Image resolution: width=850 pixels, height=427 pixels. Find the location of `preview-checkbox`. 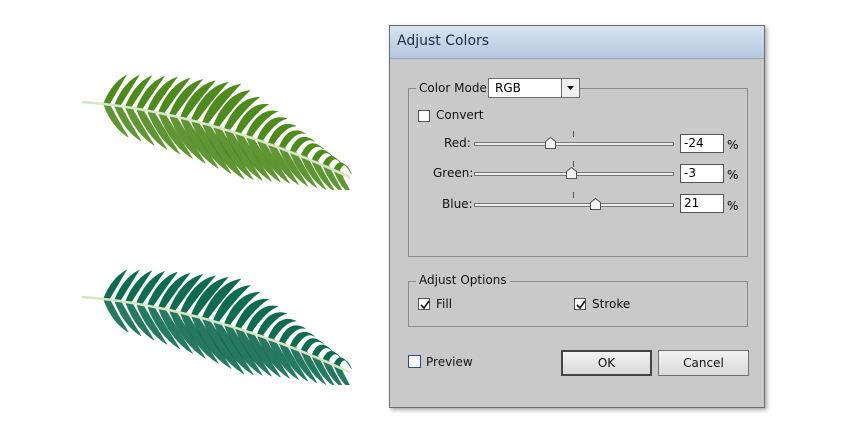

preview-checkbox is located at coordinates (414, 361).